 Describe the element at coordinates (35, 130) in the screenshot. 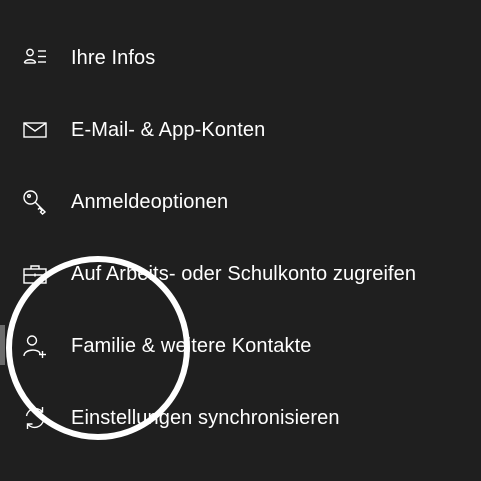

I see `mail-icon` at that location.